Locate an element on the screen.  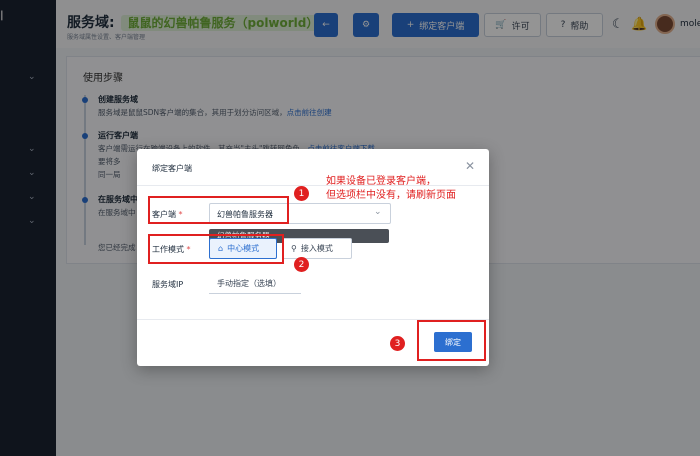
ip-input: 手动指定（选填） is located at coordinates (255, 283).